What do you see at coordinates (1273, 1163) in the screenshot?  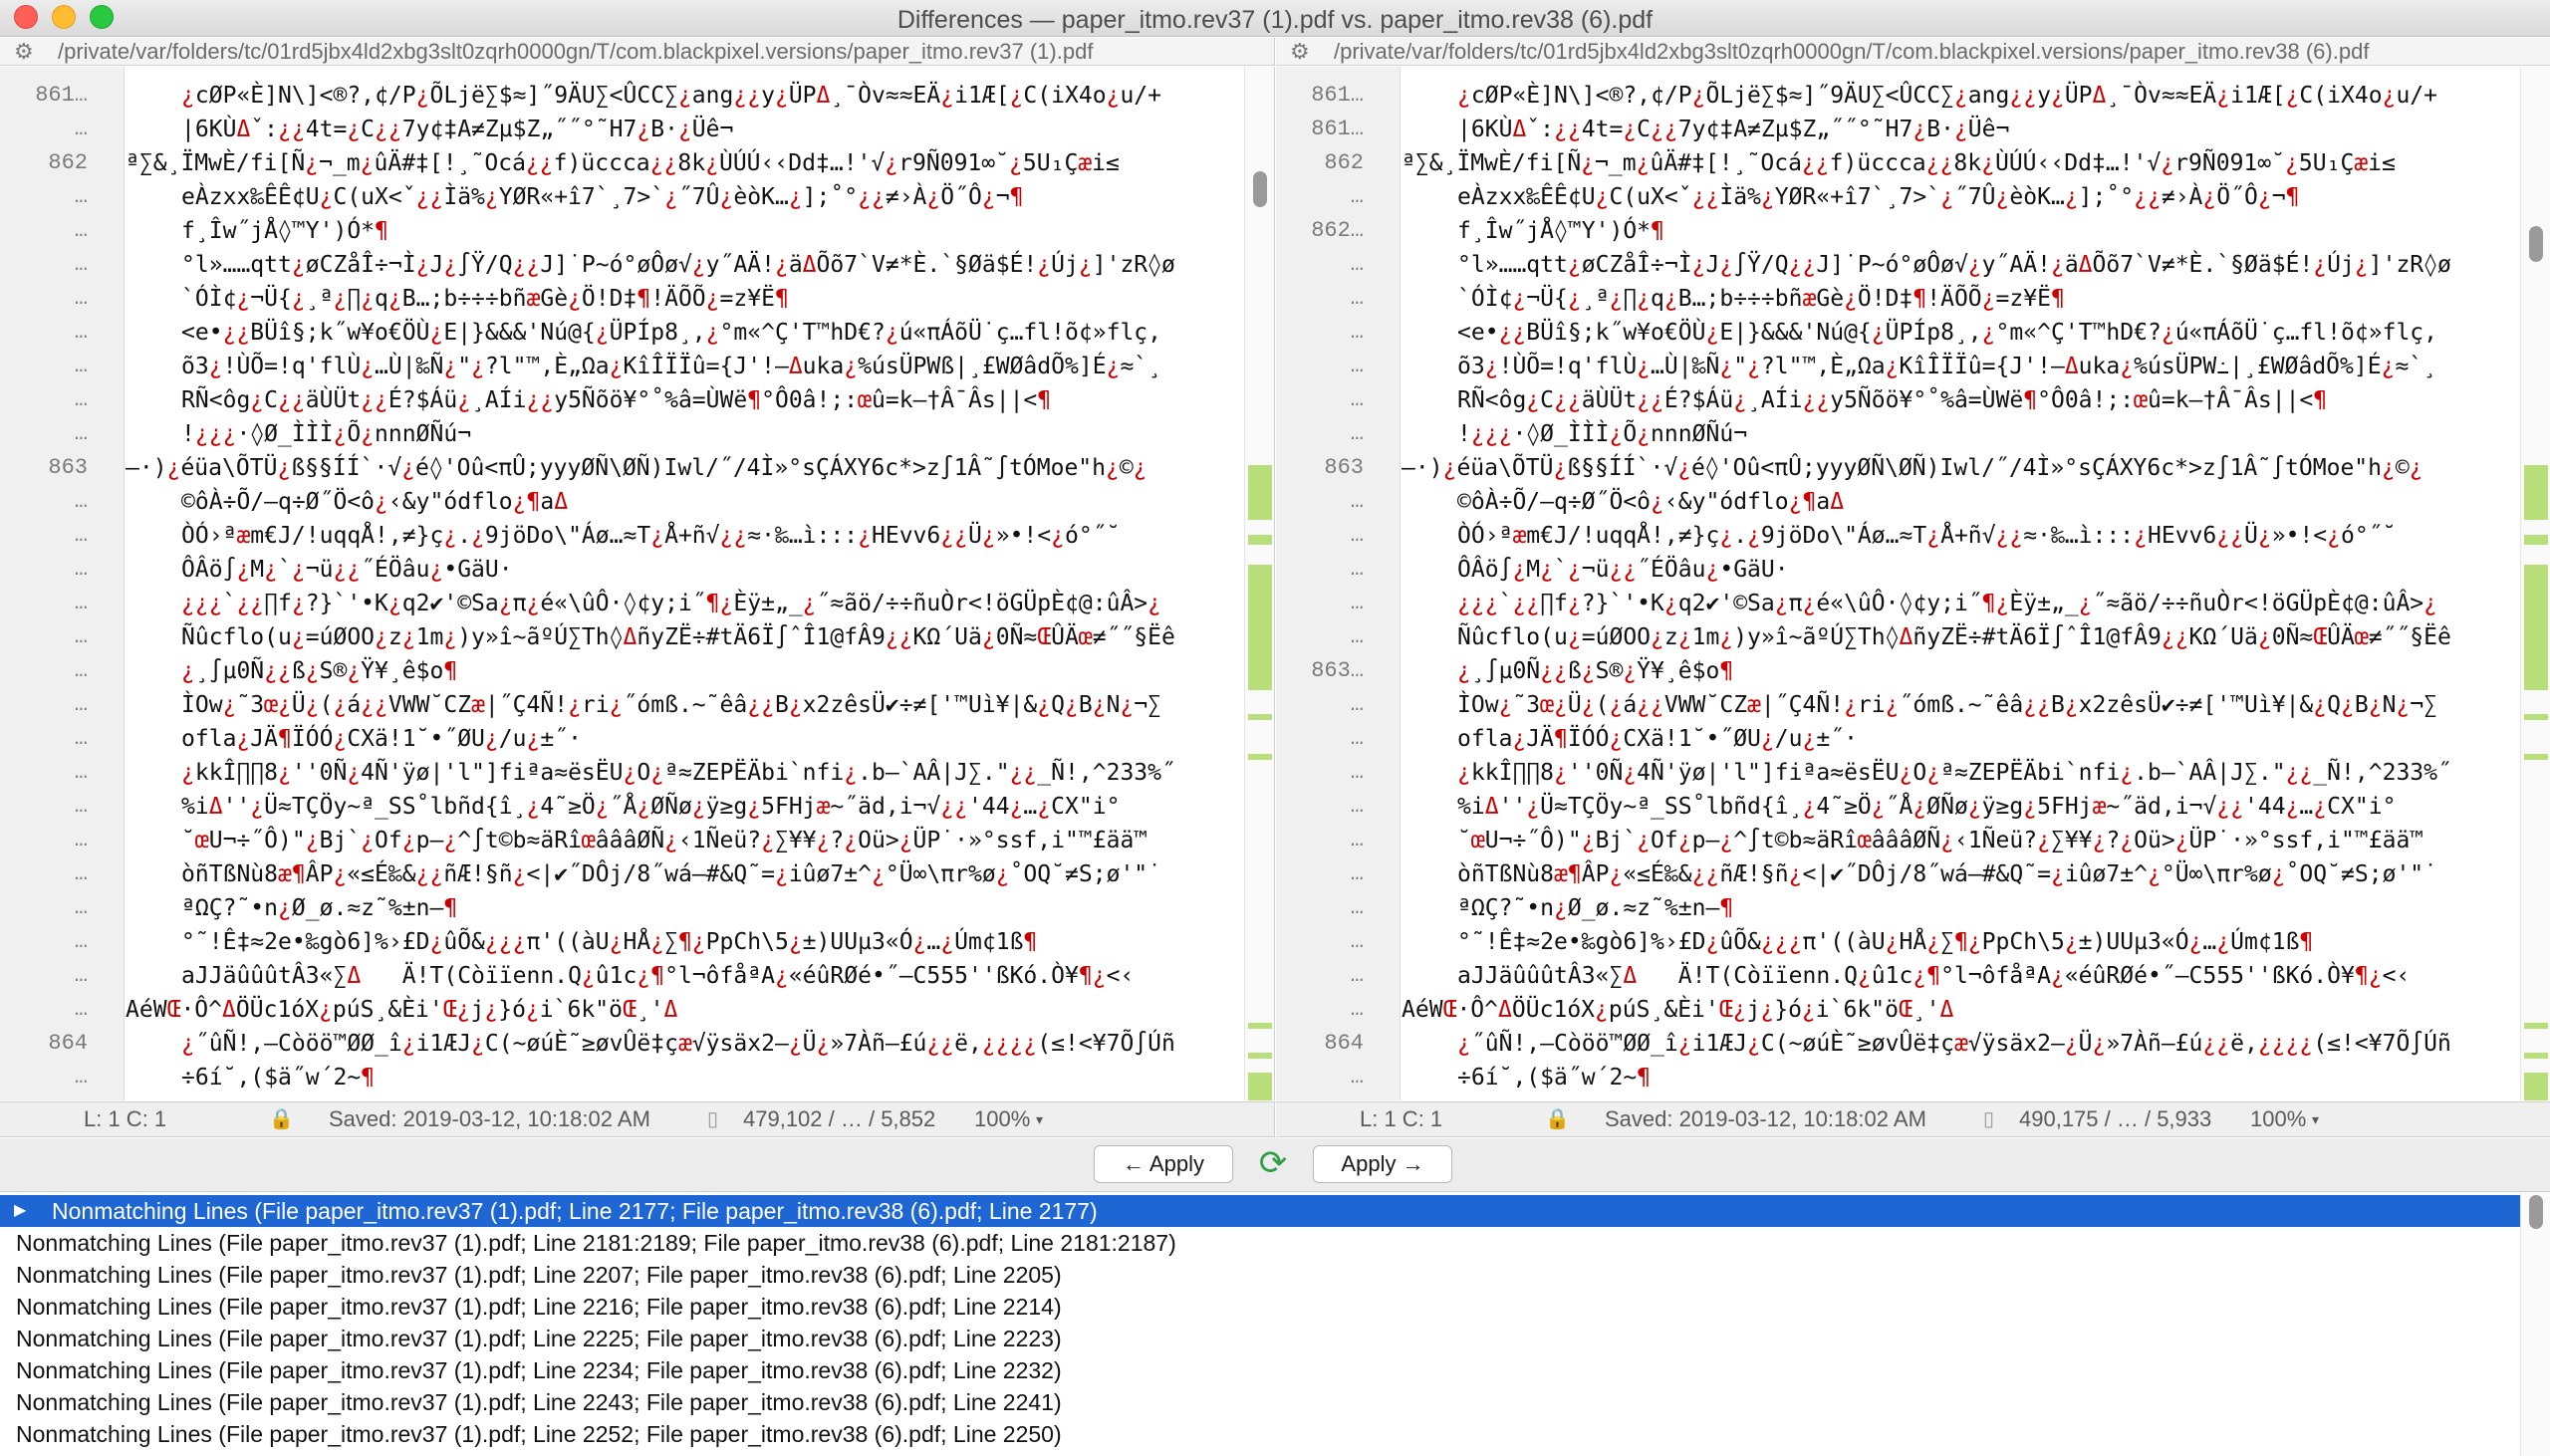 I see `refresh-icon: ⟳` at bounding box center [1273, 1163].